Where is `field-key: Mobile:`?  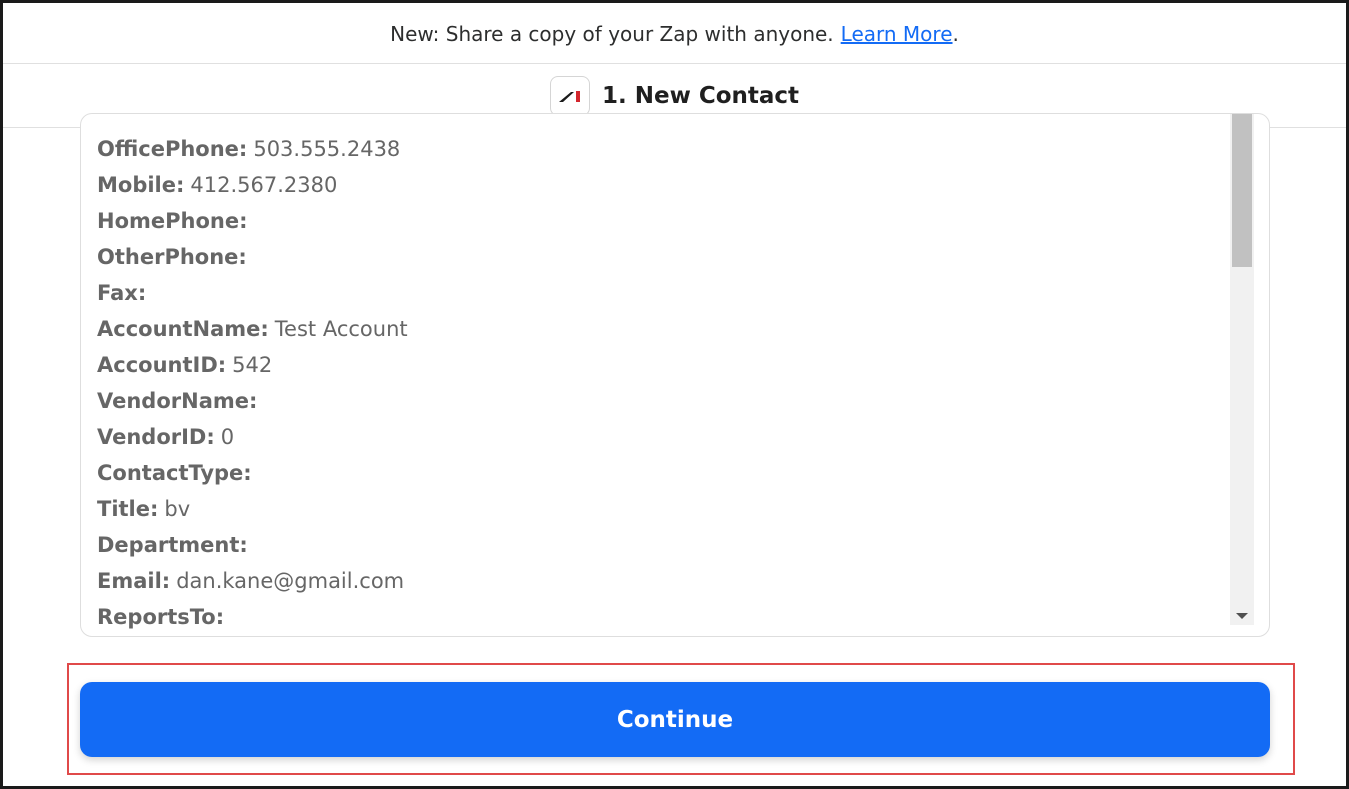
field-key: Mobile: is located at coordinates (141, 185).